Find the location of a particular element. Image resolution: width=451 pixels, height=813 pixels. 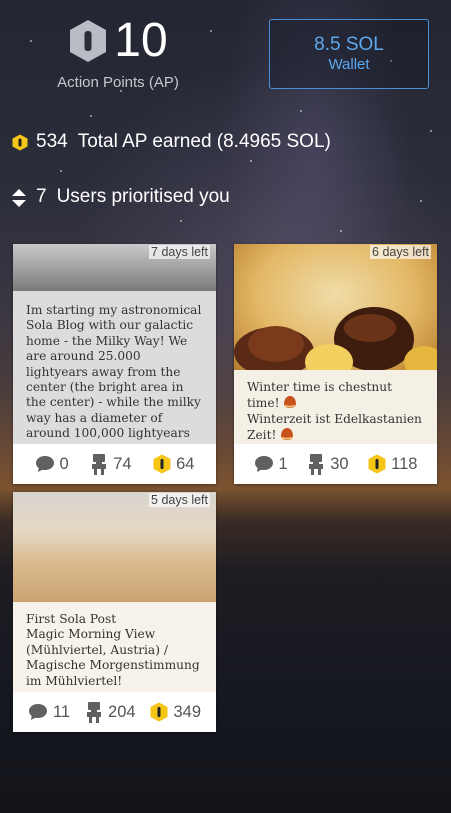

sort-arrows-icon is located at coordinates (20, 198).